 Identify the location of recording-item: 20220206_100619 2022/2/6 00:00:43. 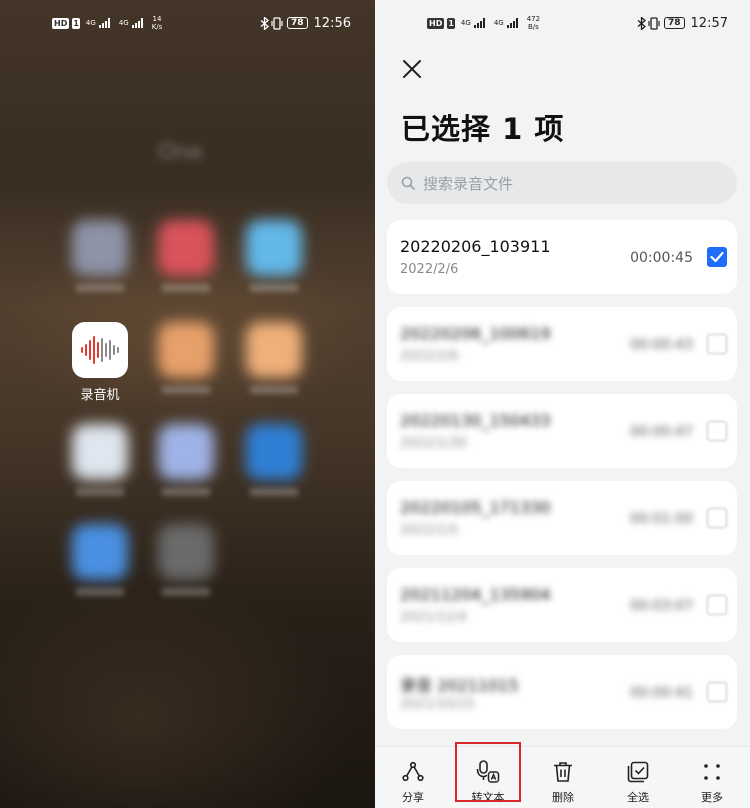
(562, 344).